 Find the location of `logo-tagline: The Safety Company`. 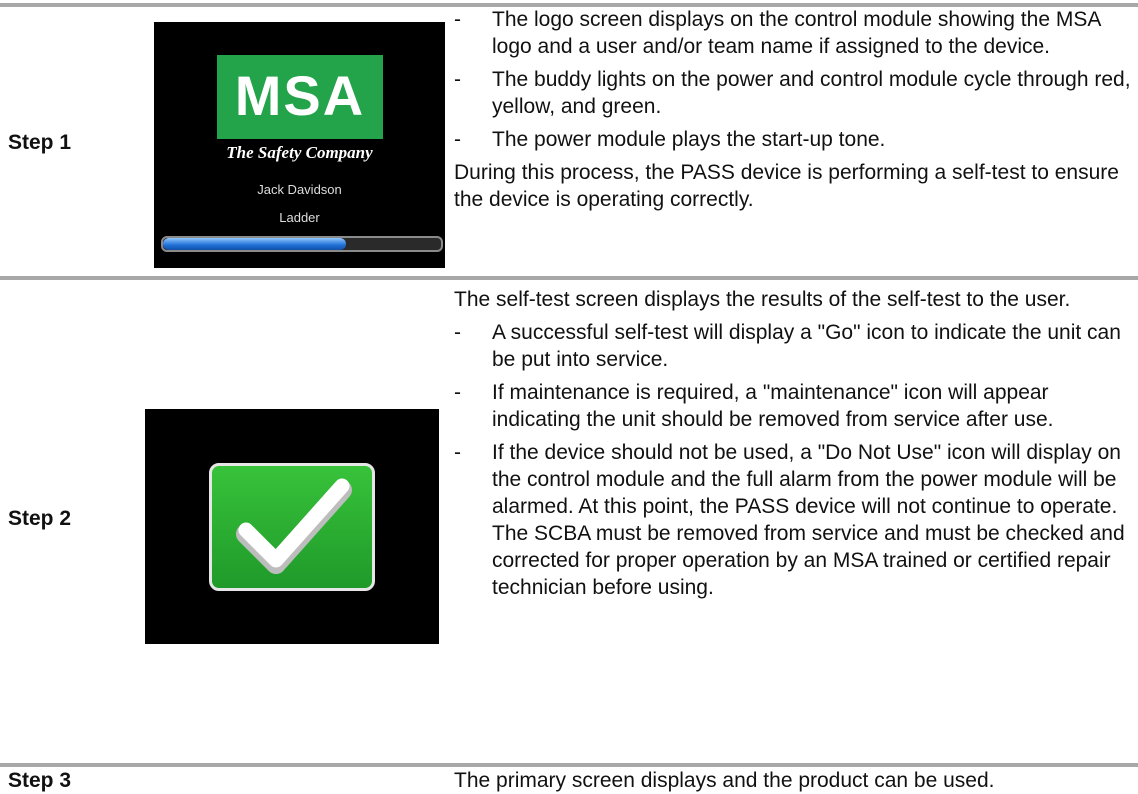

logo-tagline: The Safety Company is located at coordinates (299, 152).